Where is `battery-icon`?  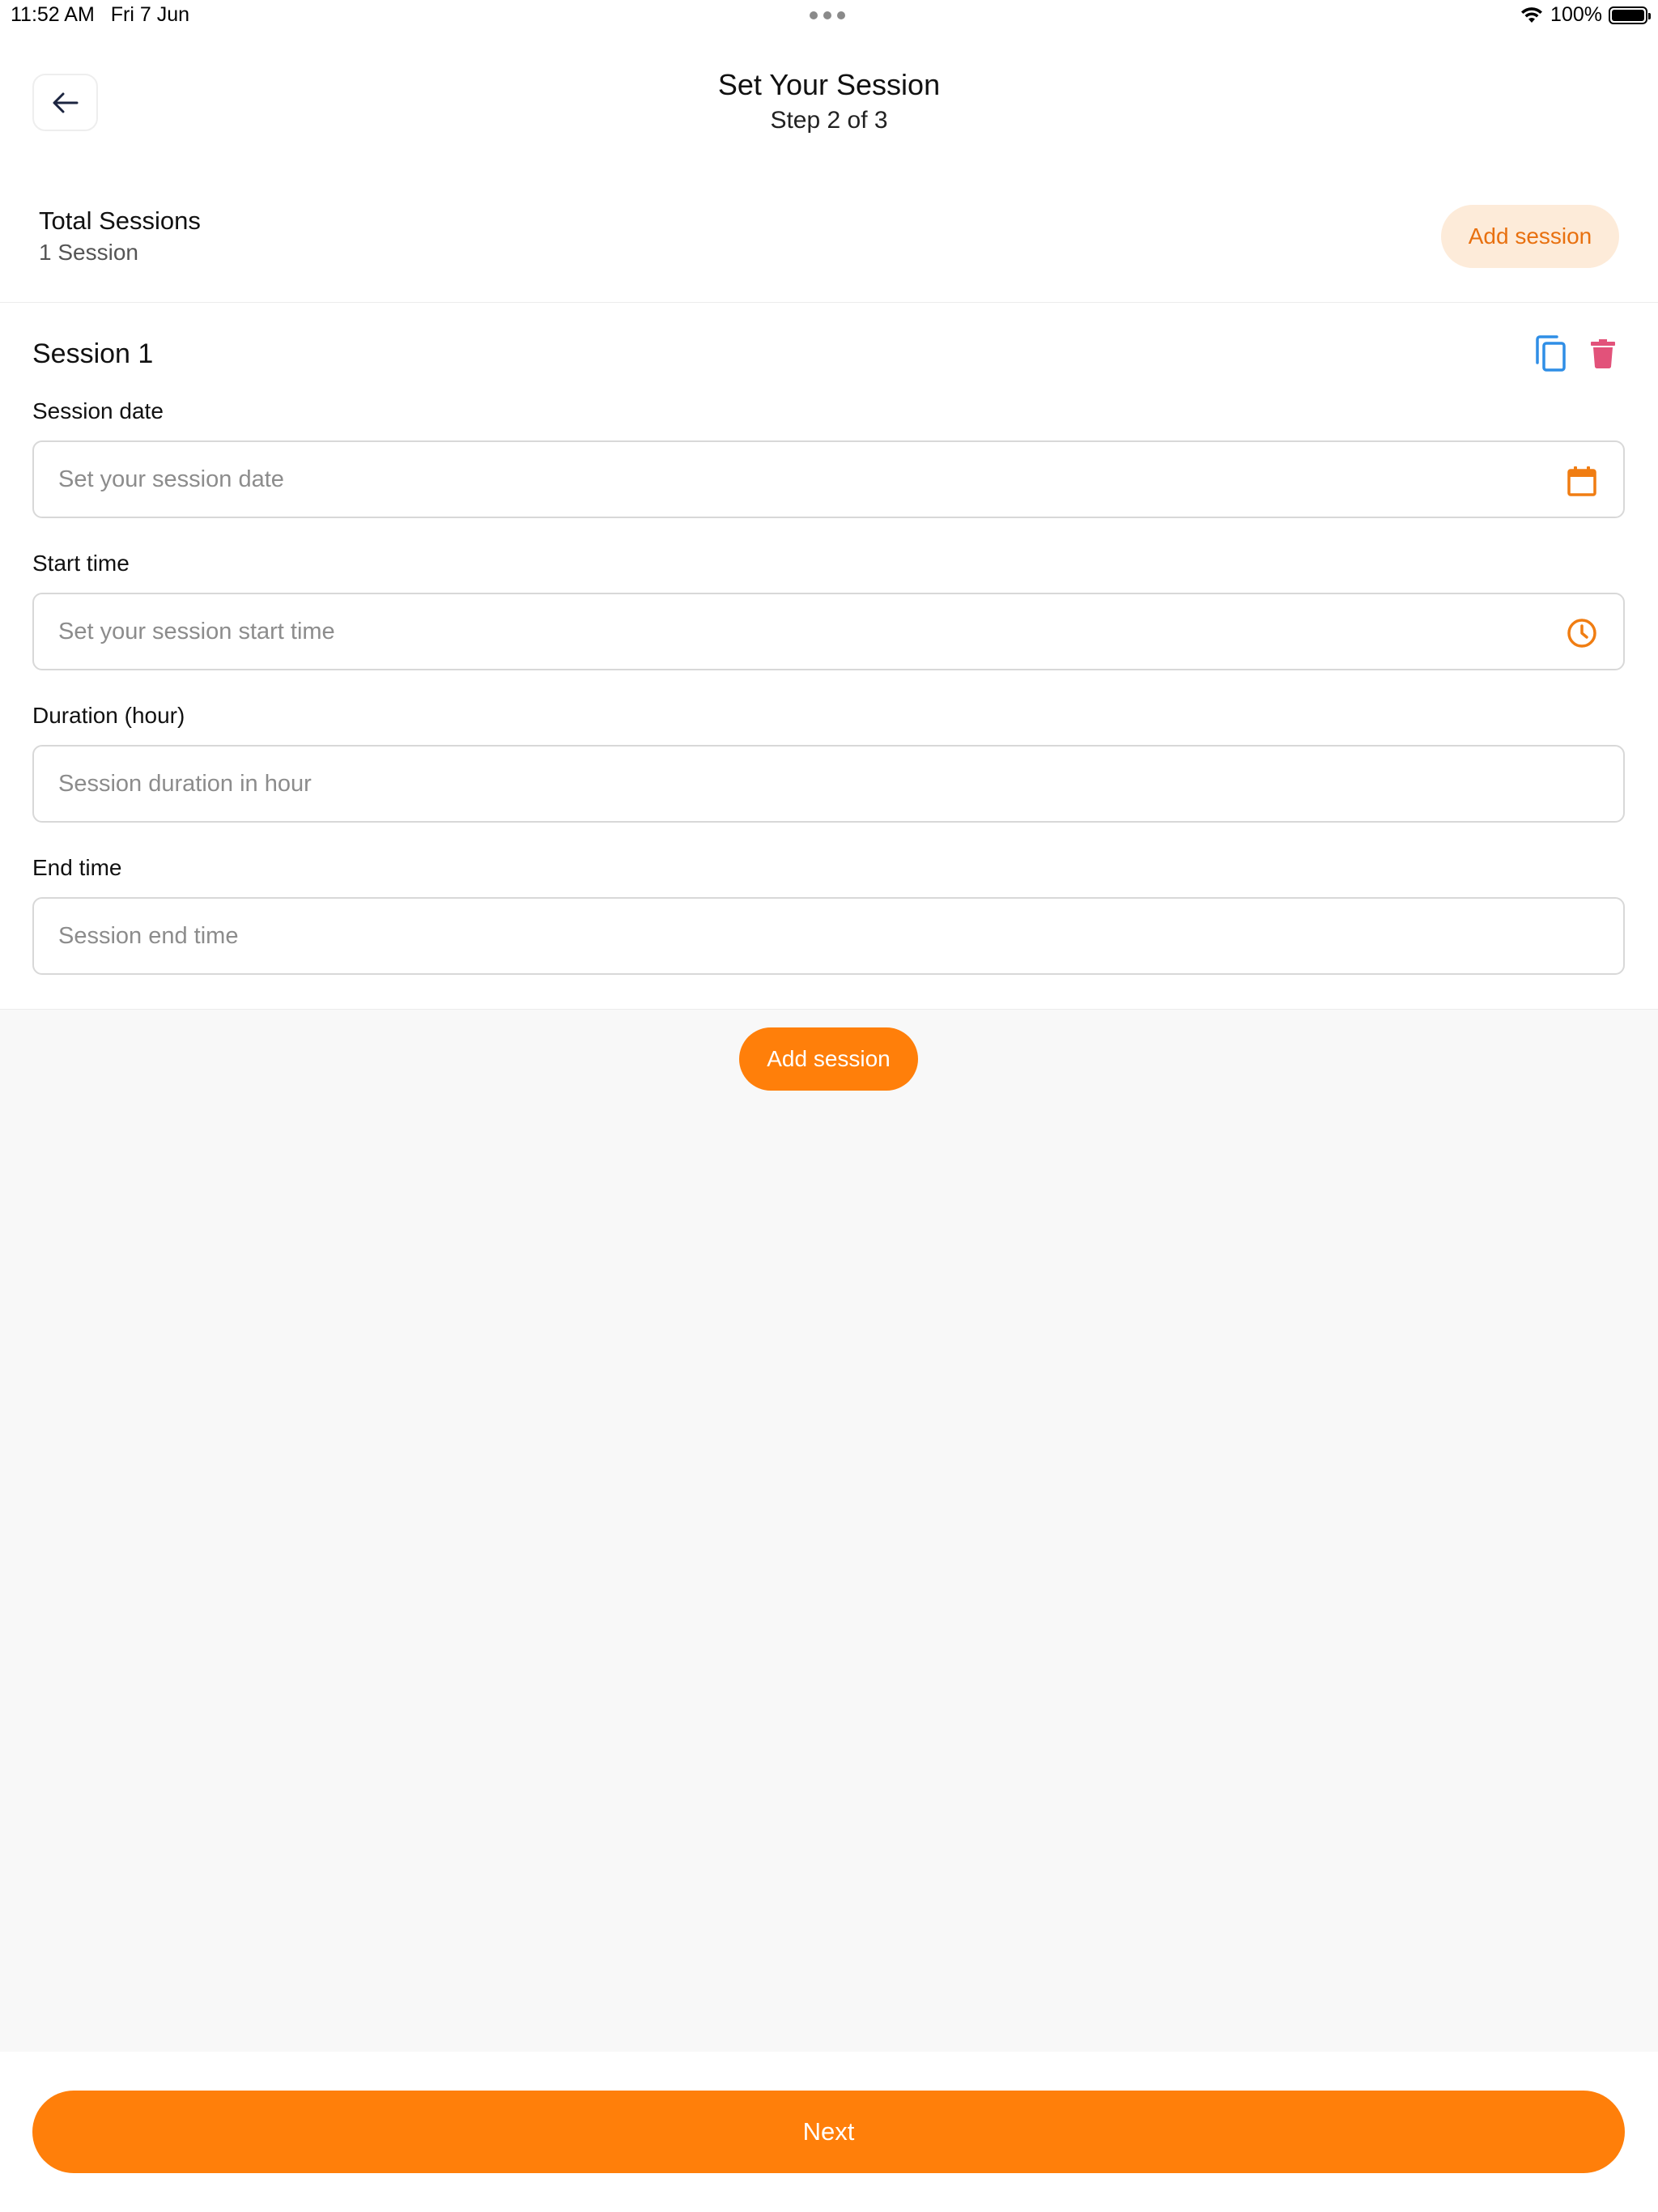
battery-icon is located at coordinates (1630, 15).